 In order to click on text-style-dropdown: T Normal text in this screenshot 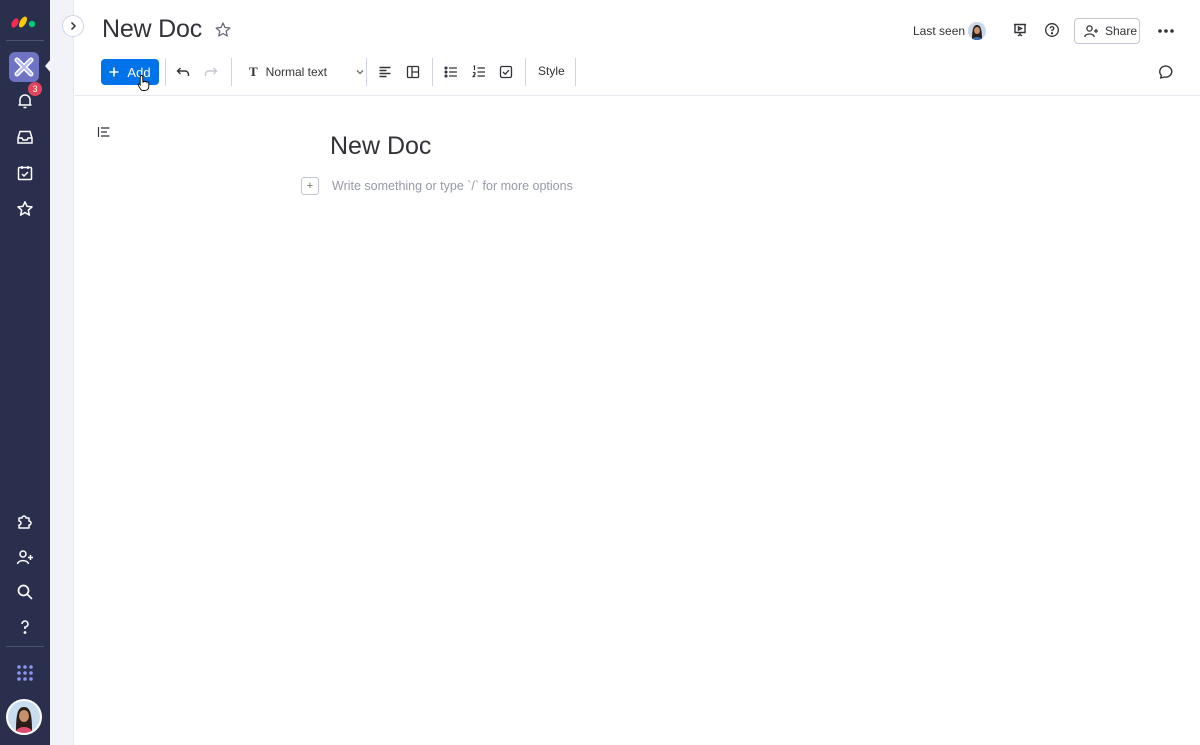, I will do `click(307, 72)`.